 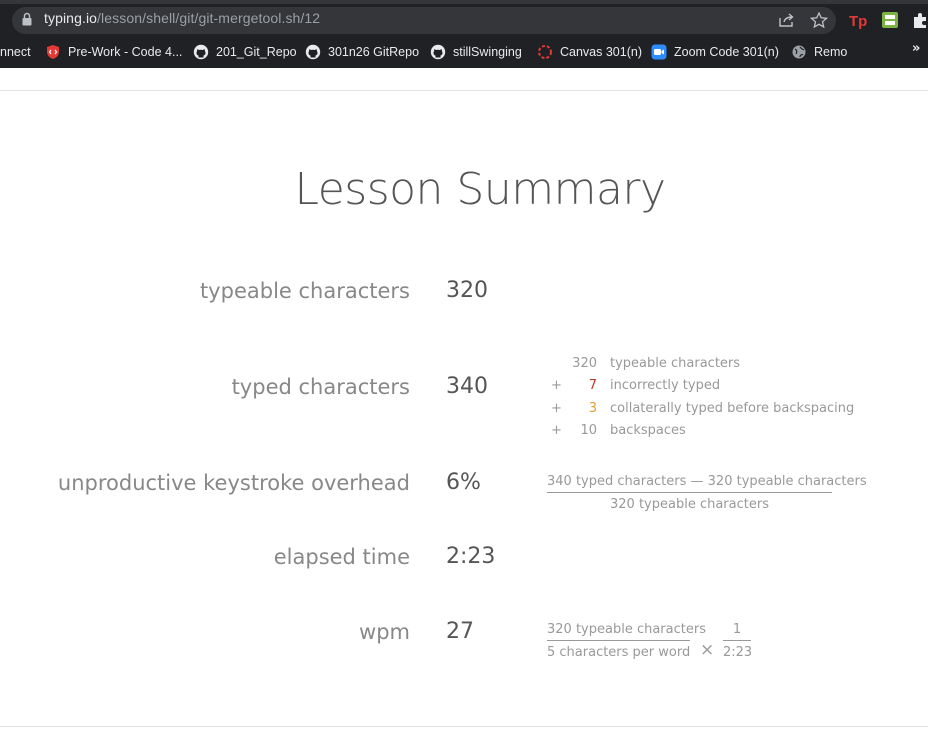 What do you see at coordinates (464, 90) in the screenshot?
I see `top-divider` at bounding box center [464, 90].